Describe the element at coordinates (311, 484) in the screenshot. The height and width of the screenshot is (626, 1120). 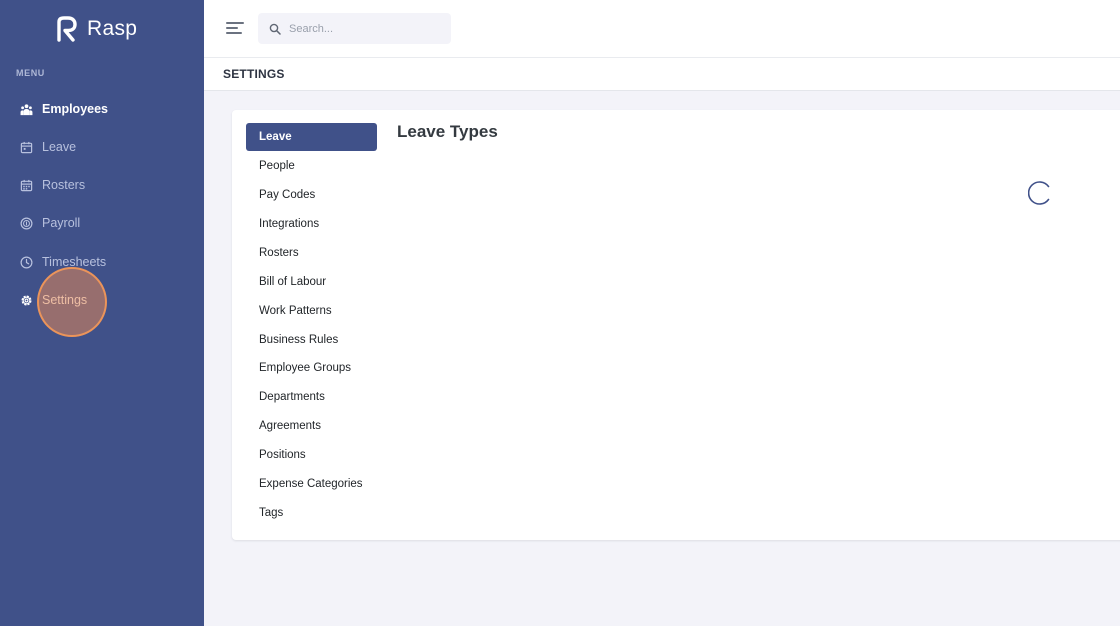
I see `settings-item-expense-categories: Expense Categories` at that location.